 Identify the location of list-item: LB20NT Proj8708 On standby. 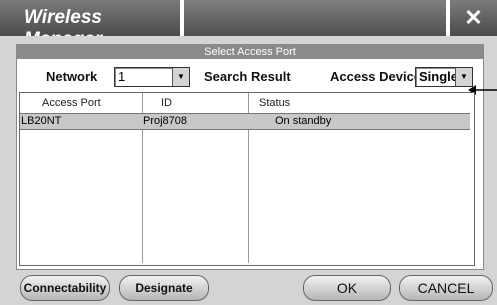
(245, 121).